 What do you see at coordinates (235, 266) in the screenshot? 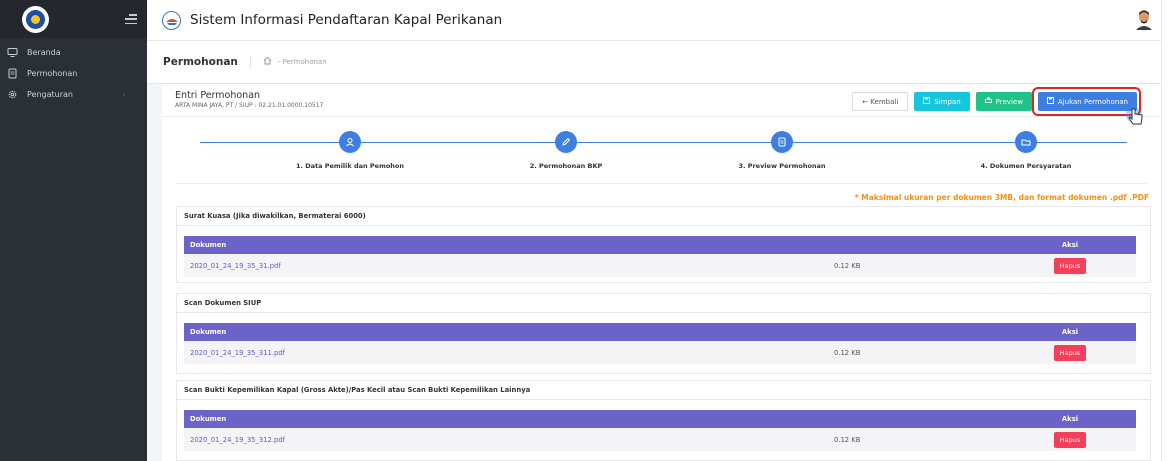
I see `file-link: 2020_01_24_19_35_31.pdf` at bounding box center [235, 266].